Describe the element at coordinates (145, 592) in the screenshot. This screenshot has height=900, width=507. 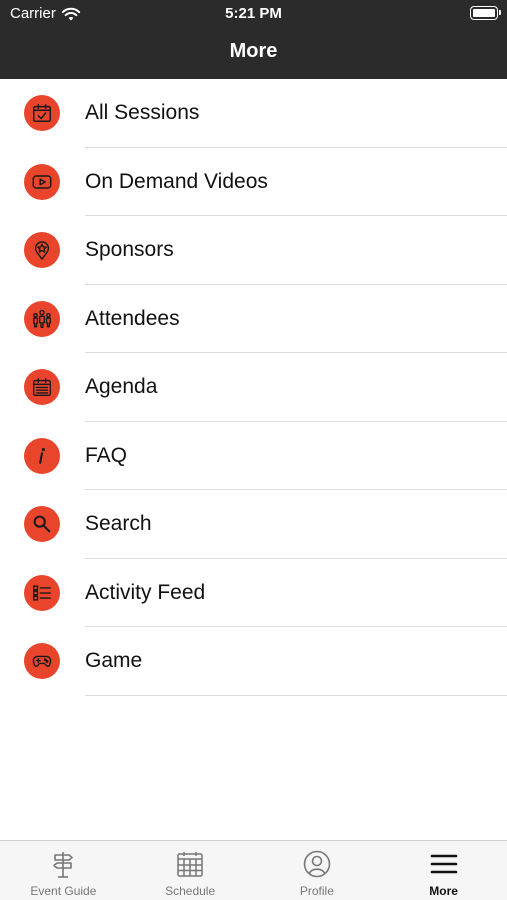
I see `menu-item-label: Activity Feed` at that location.